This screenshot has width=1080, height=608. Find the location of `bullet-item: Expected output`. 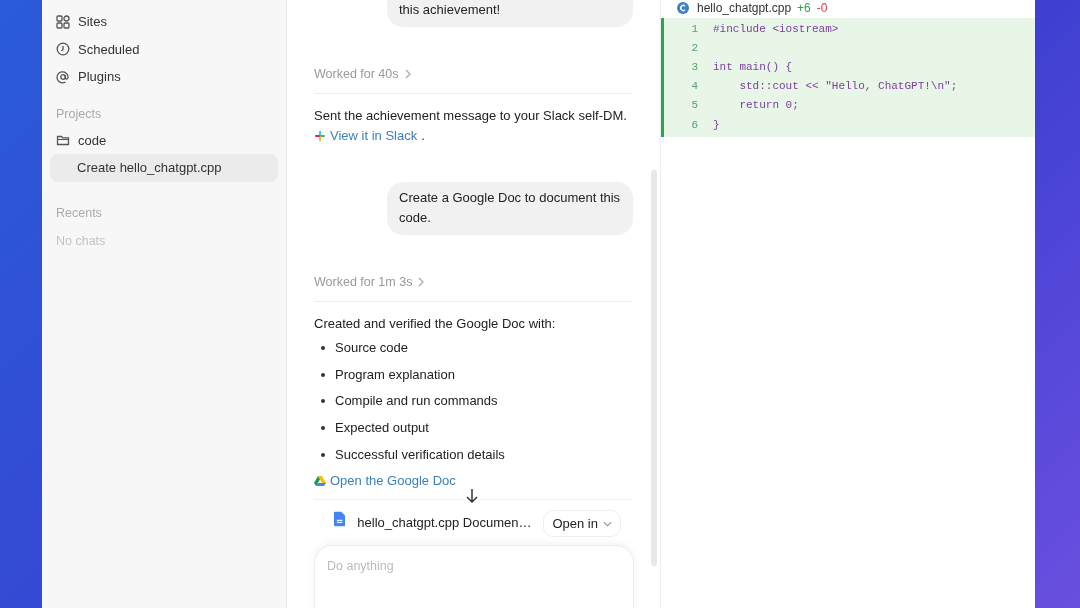

bullet-item: Expected output is located at coordinates (382, 428).